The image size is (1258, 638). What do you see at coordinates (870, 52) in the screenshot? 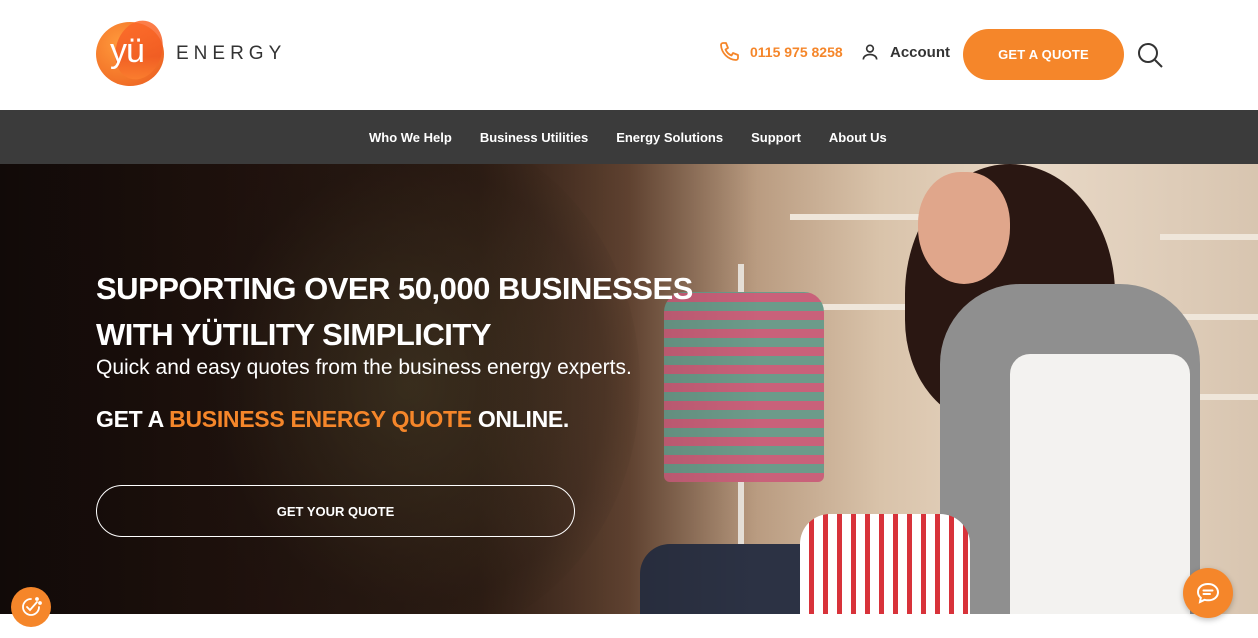
I see `user-icon` at bounding box center [870, 52].